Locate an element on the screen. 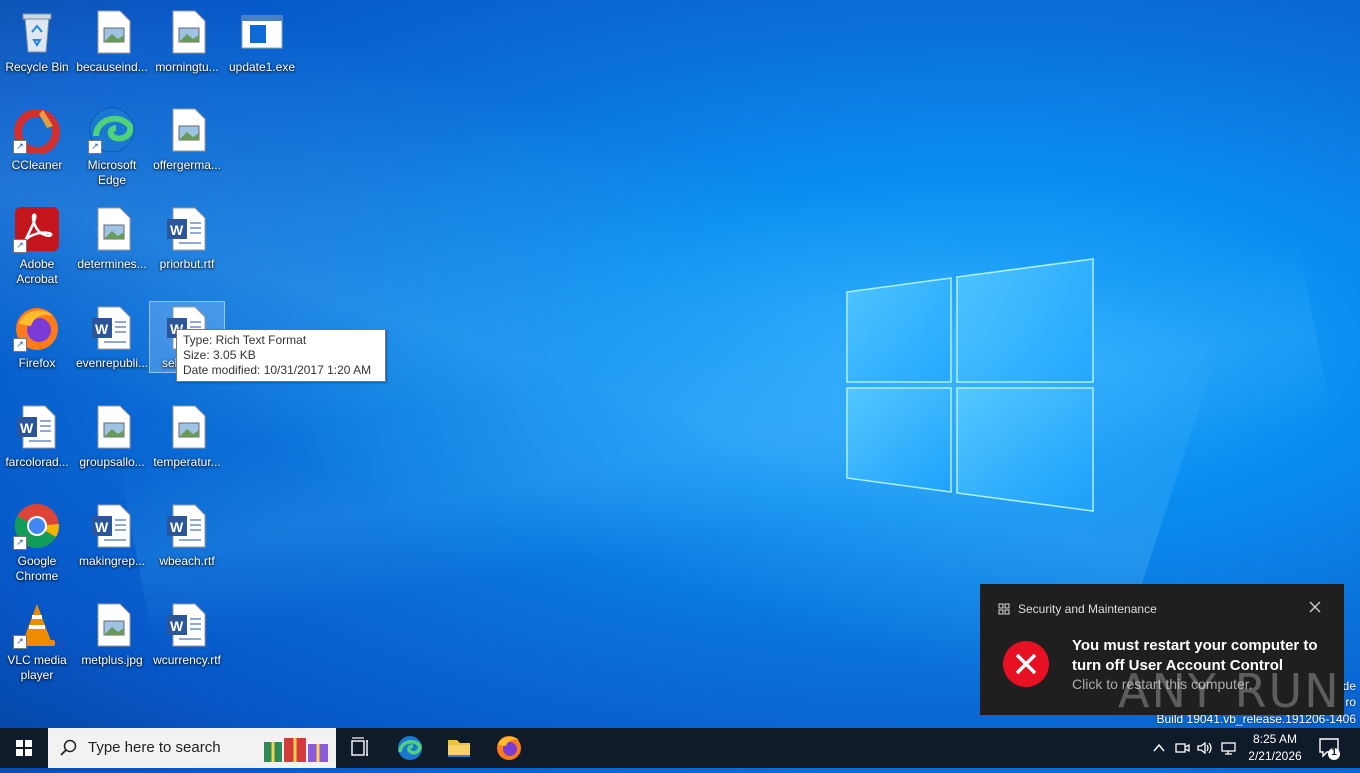 This screenshot has width=1360, height=773. security-flag-icon is located at coordinates (1004, 609).